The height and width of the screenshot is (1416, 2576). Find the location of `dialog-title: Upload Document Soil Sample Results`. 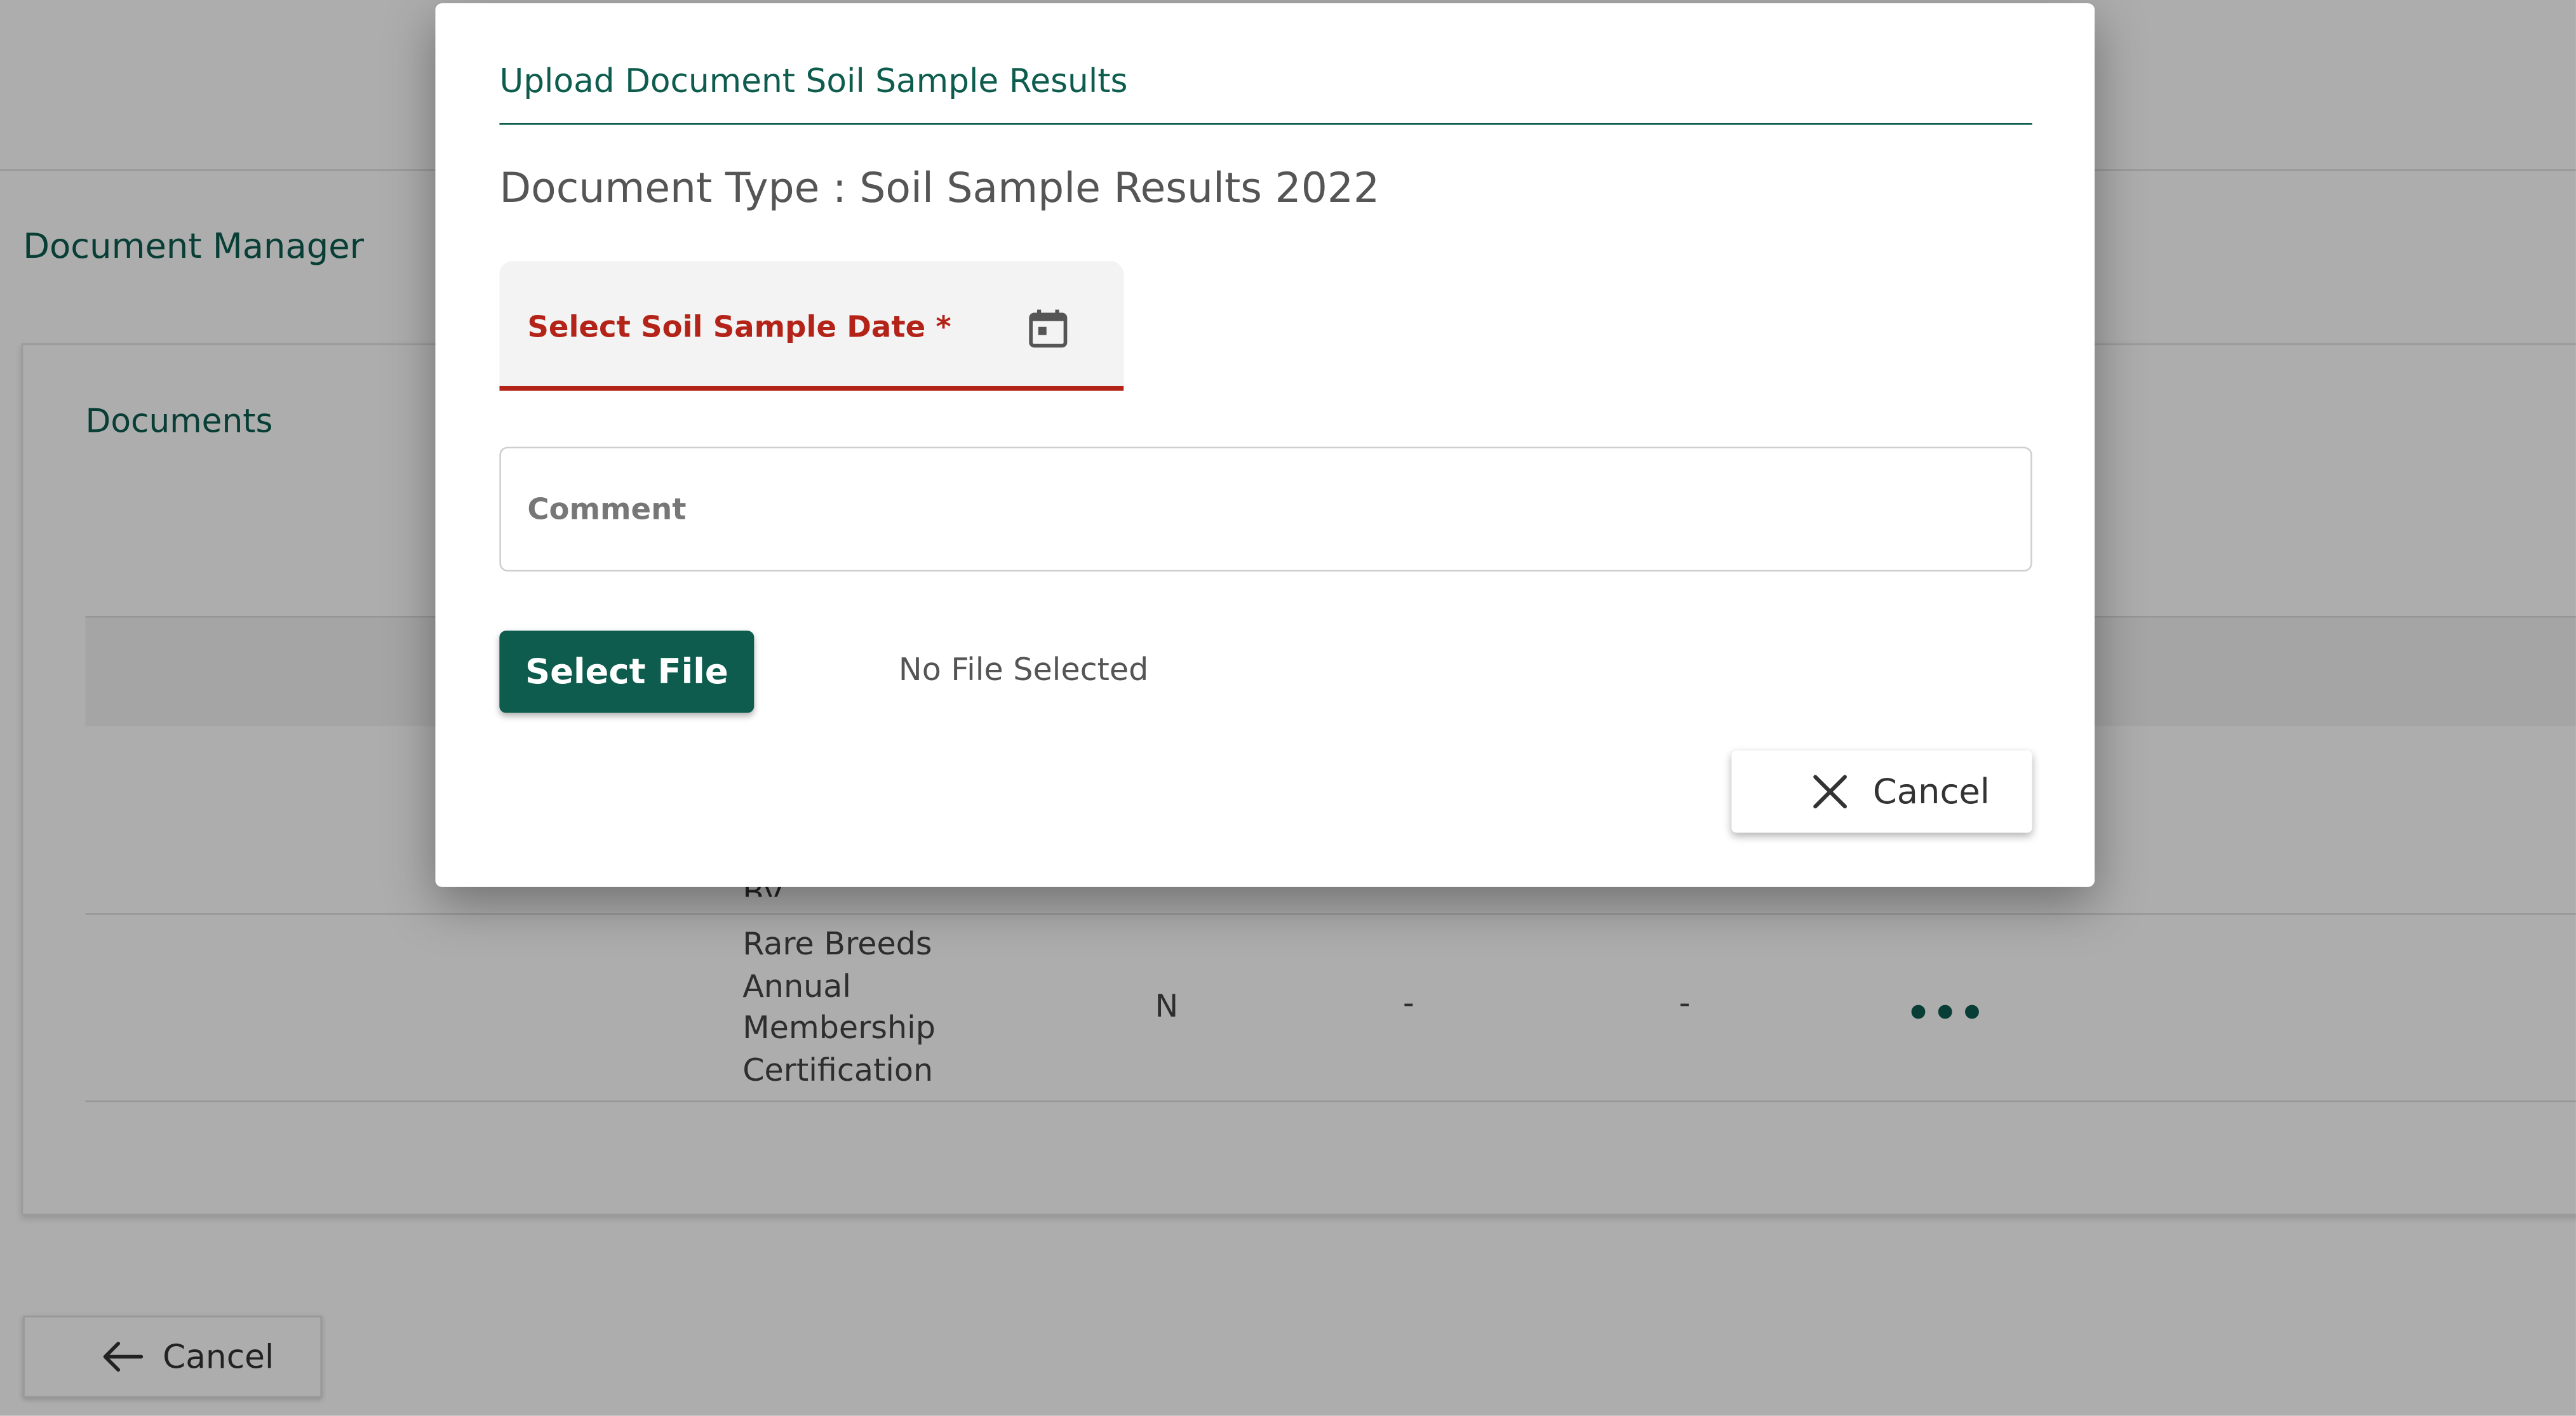

dialog-title: Upload Document Soil Sample Results is located at coordinates (813, 80).